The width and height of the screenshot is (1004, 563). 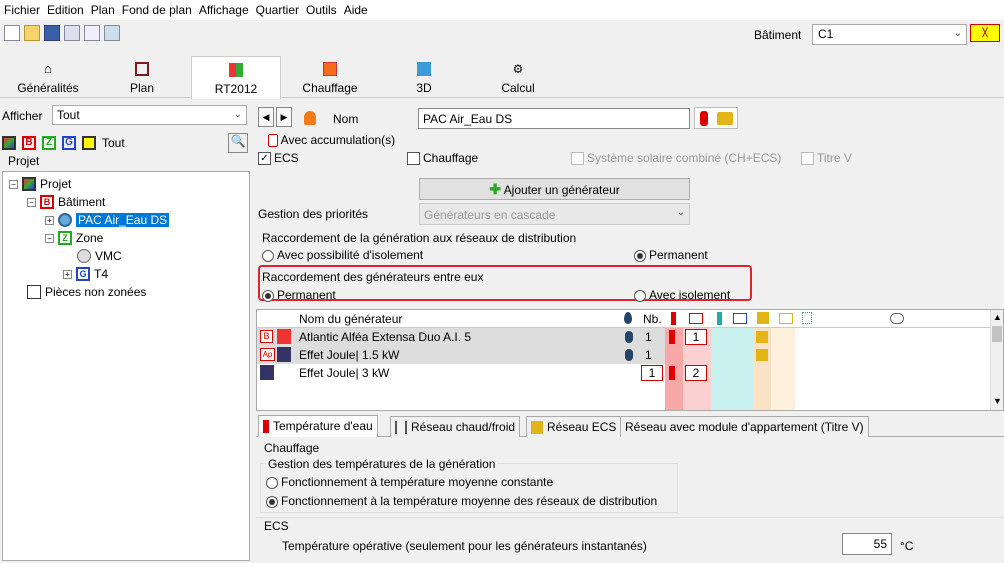 What do you see at coordinates (89, 143) in the screenshot?
I see `filter-tout-icon` at bounding box center [89, 143].